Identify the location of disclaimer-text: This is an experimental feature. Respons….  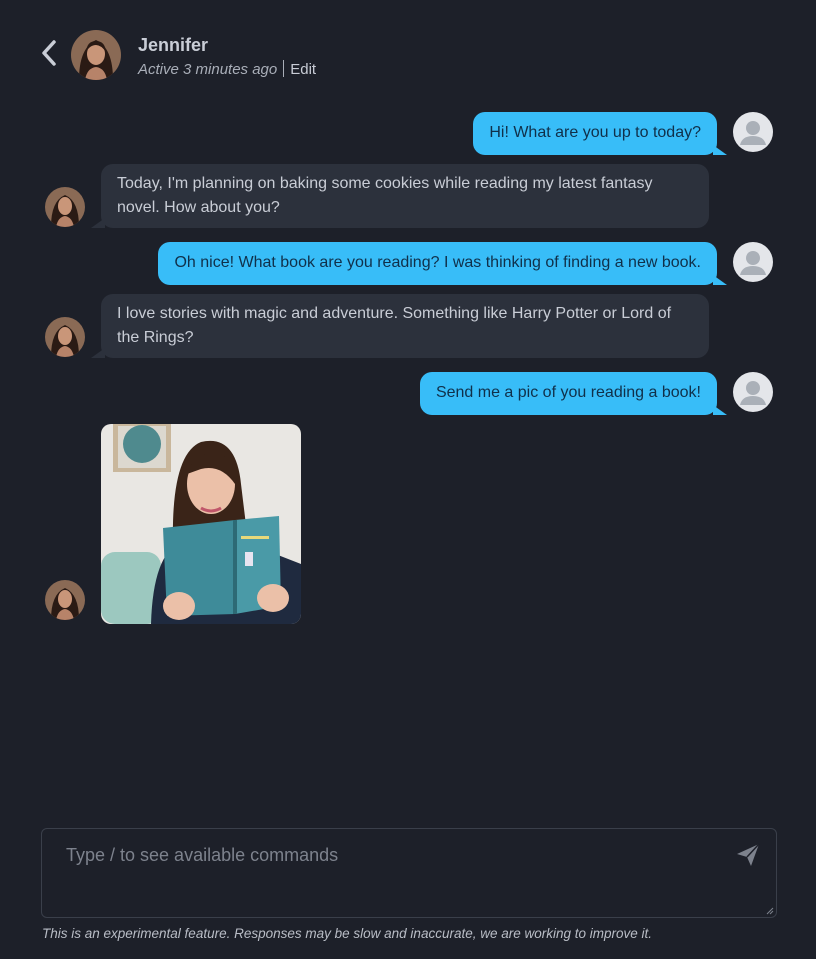
(347, 933).